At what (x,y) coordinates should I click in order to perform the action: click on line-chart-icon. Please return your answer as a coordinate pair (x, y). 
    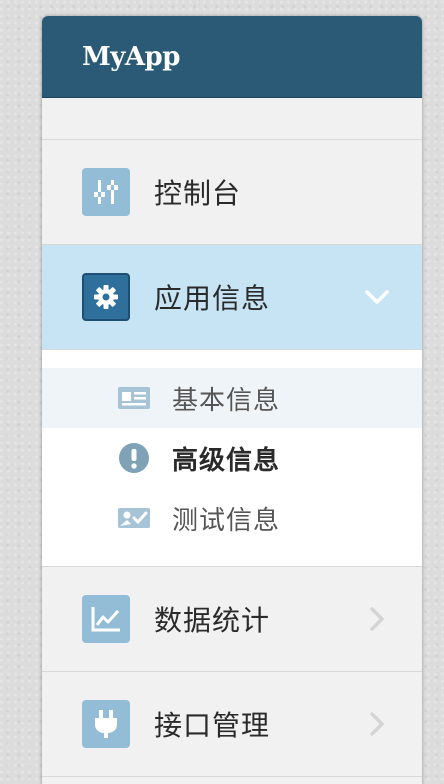
    Looking at the image, I should click on (106, 619).